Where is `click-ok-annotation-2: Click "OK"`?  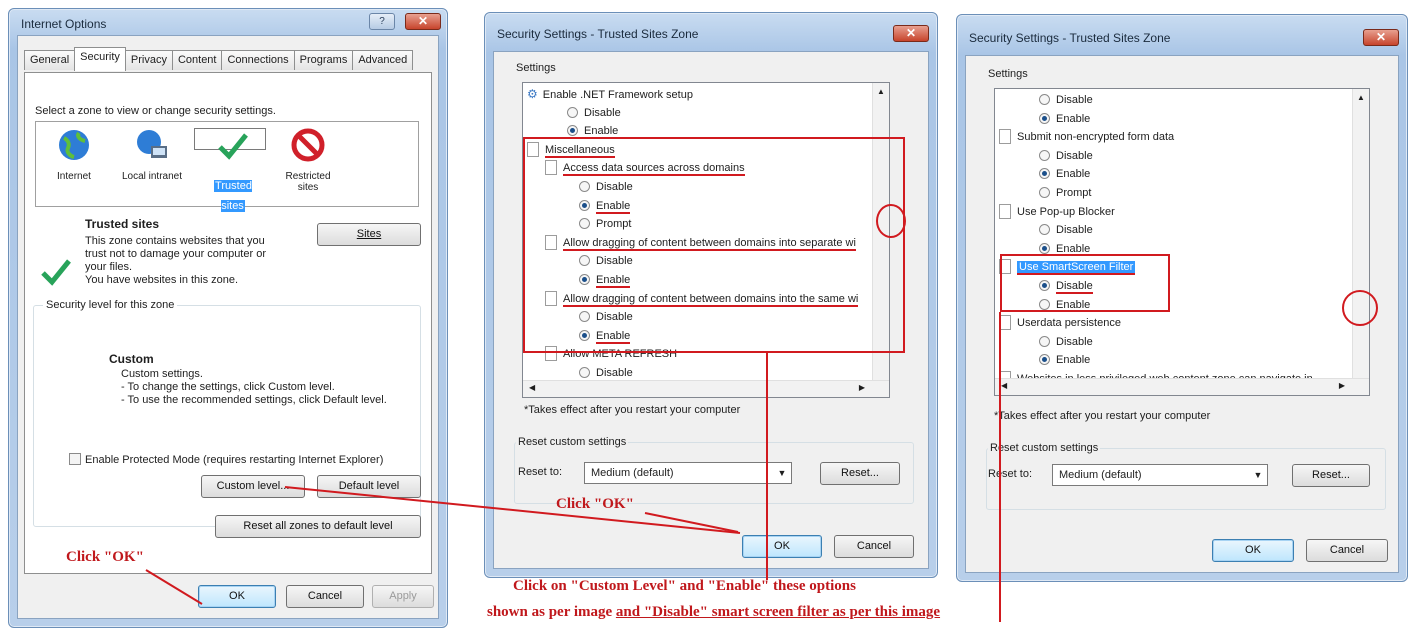
click-ok-annotation-2: Click "OK" is located at coordinates (595, 504).